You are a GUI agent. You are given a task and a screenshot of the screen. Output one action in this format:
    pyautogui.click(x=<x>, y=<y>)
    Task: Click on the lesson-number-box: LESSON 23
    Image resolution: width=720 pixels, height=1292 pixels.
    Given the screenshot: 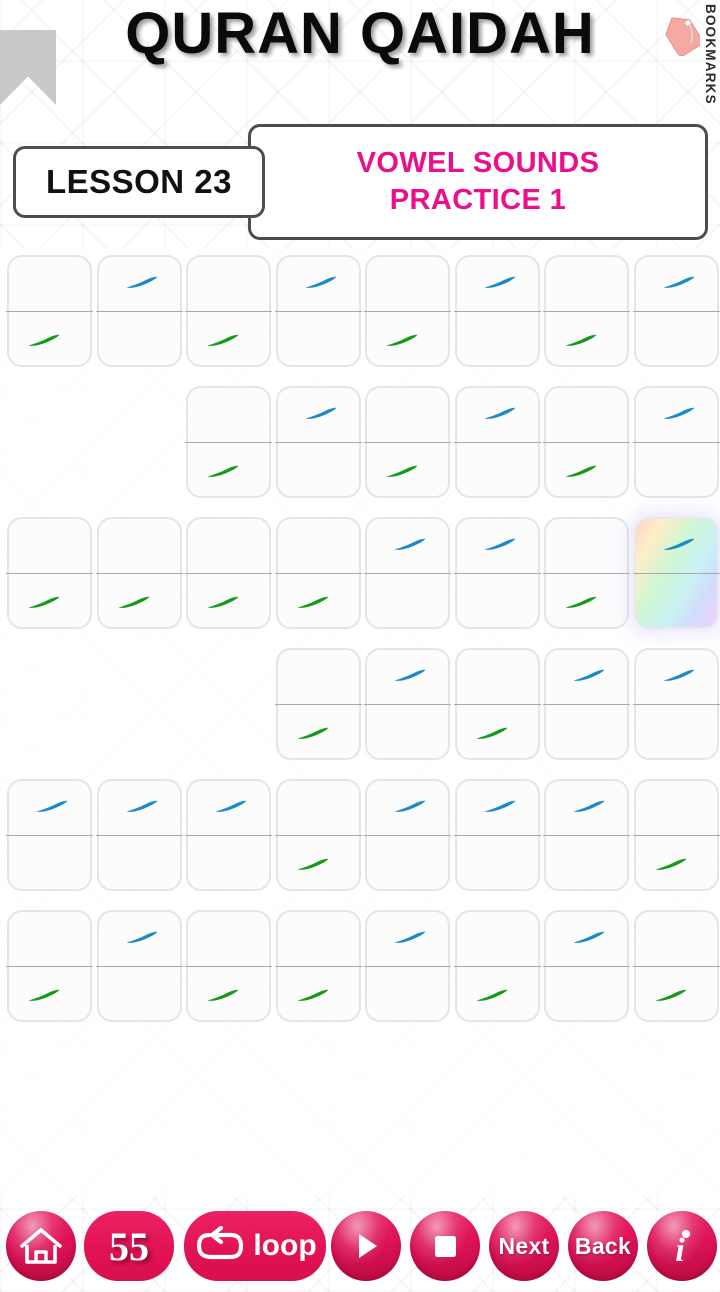 What is the action you would take?
    pyautogui.click(x=139, y=182)
    